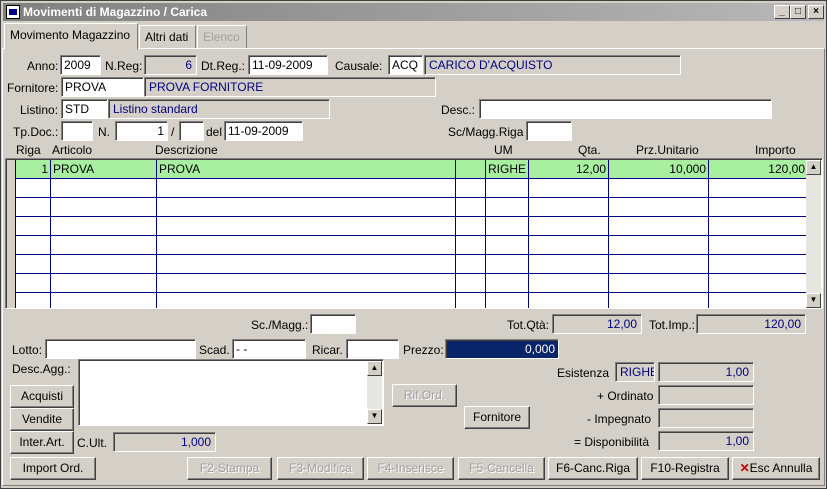  Describe the element at coordinates (685, 468) in the screenshot. I see `f10-registra-button: F10-Registra` at that location.